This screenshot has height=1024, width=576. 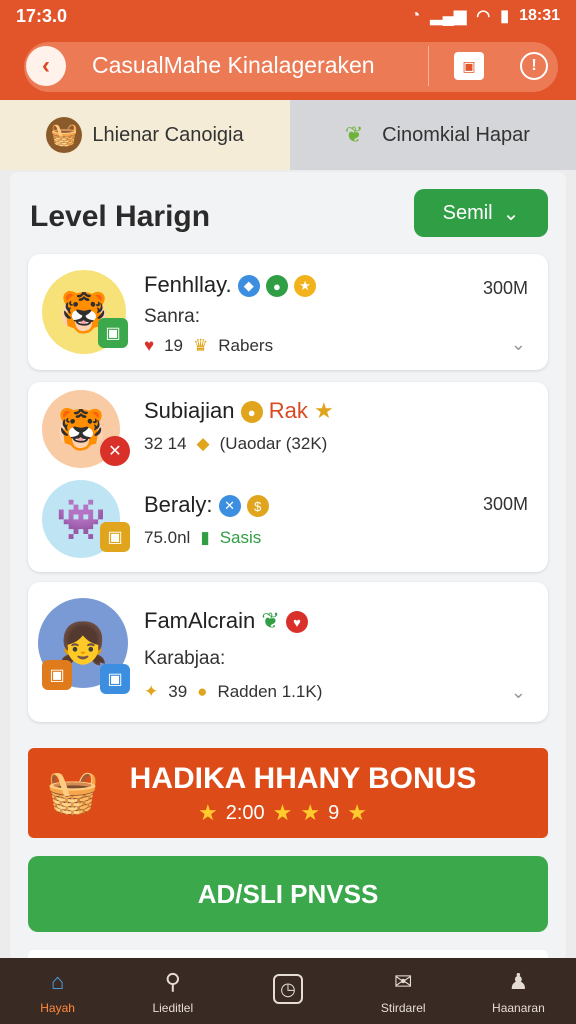 What do you see at coordinates (246, 345) in the screenshot?
I see `player-tag: Rabers` at bounding box center [246, 345].